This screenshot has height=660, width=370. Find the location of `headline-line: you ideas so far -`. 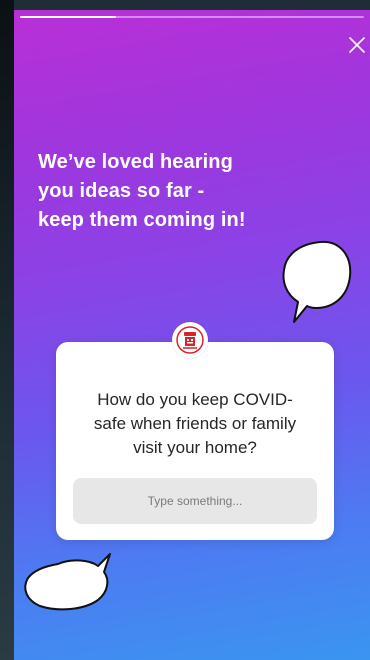

headline-line: you ideas so far - is located at coordinates (121, 191).